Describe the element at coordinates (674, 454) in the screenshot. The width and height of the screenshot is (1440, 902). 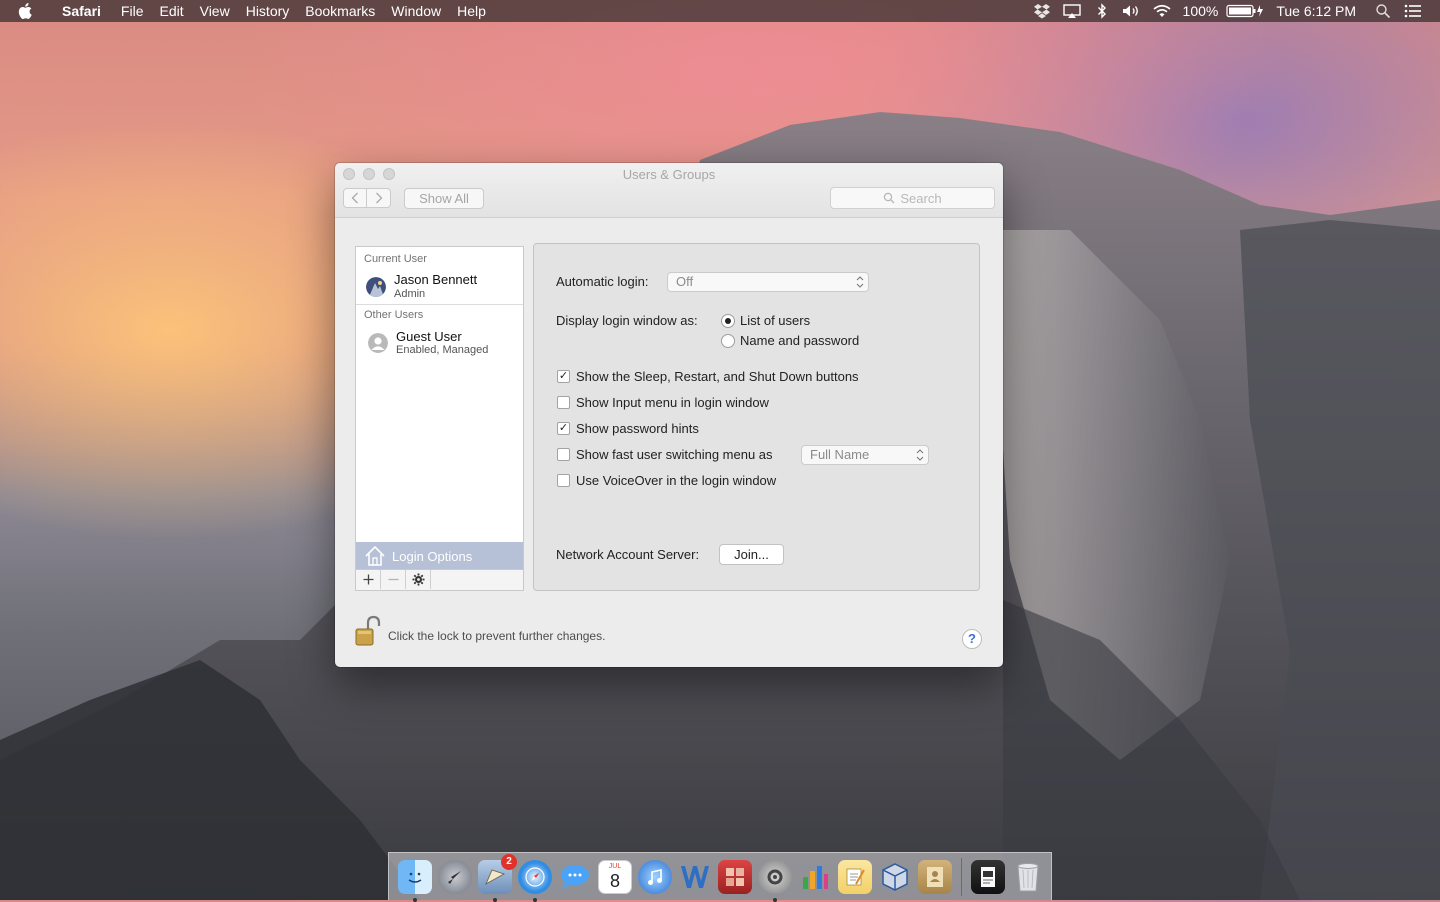
I see `checkbox-label: Show fast user switching menu as` at that location.